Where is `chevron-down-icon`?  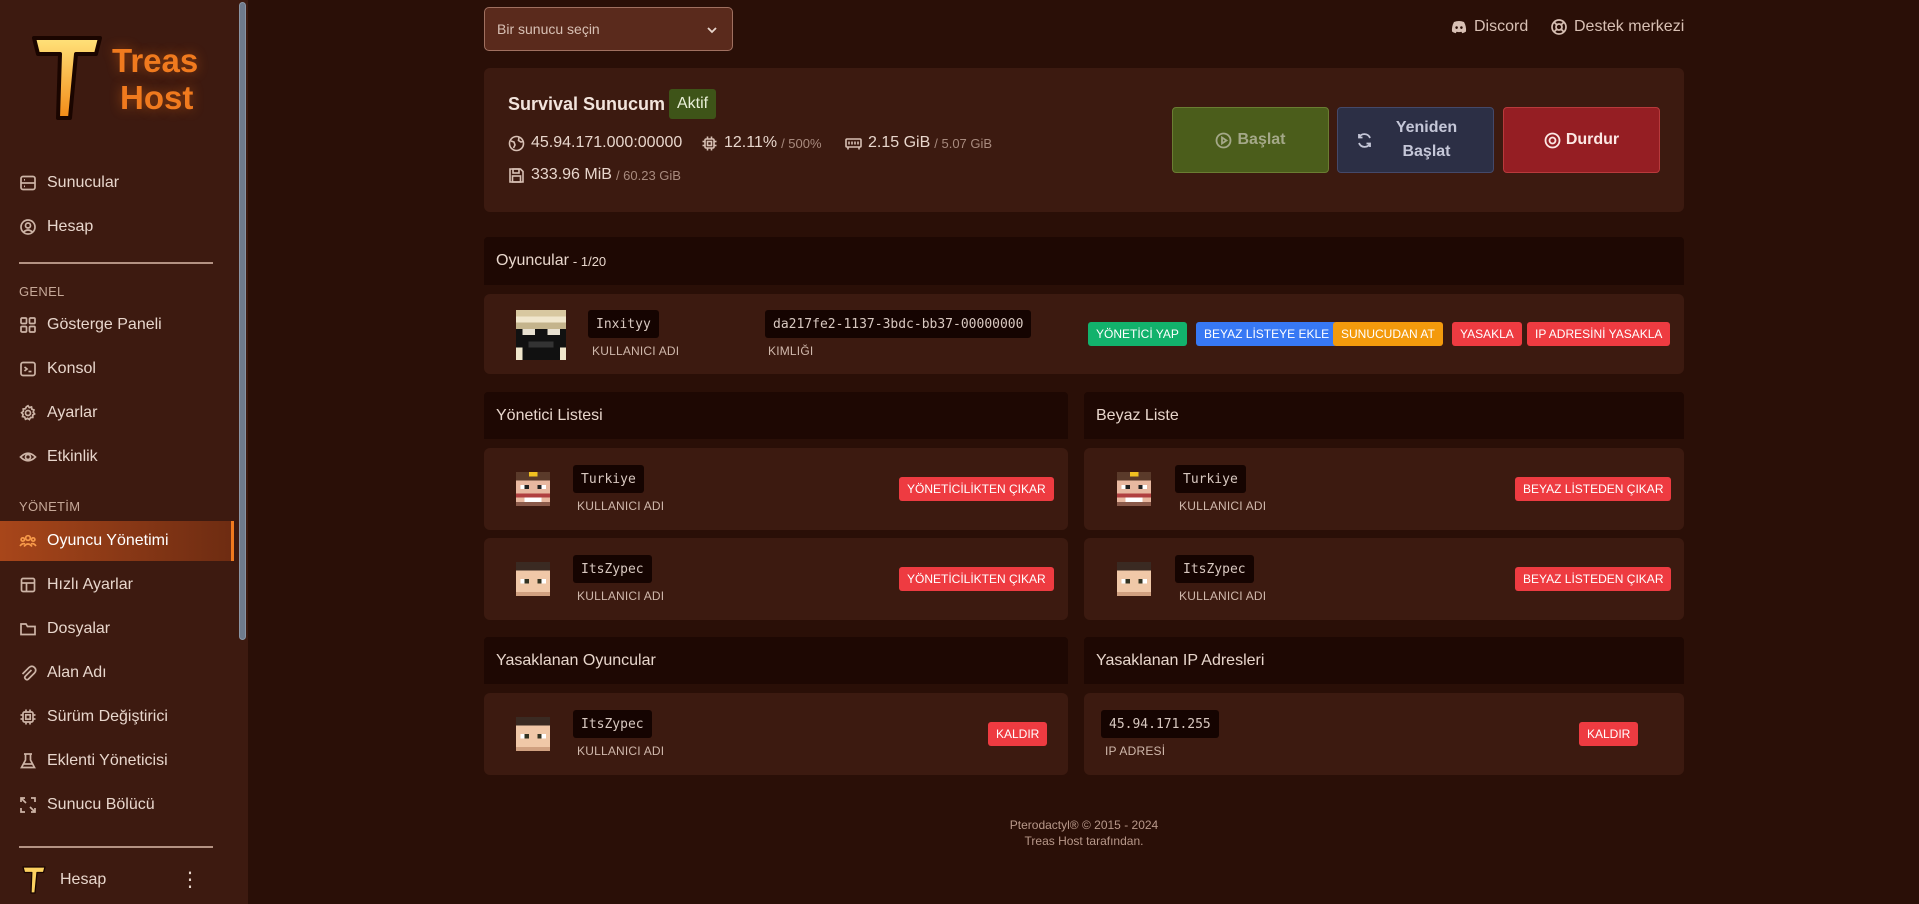 chevron-down-icon is located at coordinates (712, 30).